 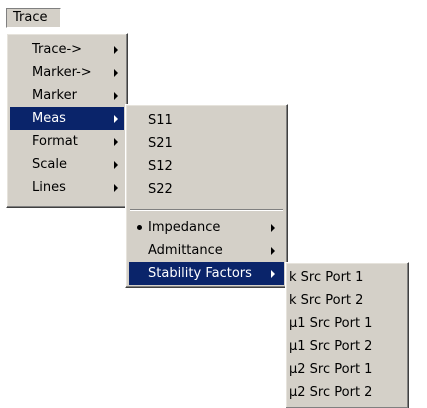 I want to click on menu-item-admittance: Admittance, so click(x=206, y=250).